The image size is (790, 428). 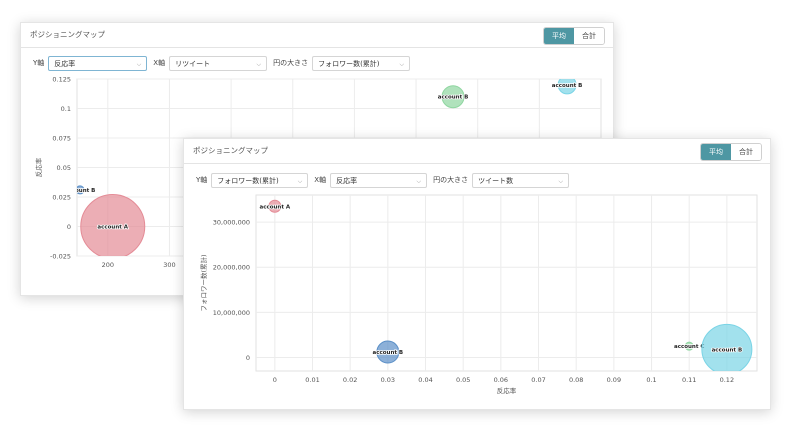 I want to click on x-tick-label: 0, so click(x=275, y=380).